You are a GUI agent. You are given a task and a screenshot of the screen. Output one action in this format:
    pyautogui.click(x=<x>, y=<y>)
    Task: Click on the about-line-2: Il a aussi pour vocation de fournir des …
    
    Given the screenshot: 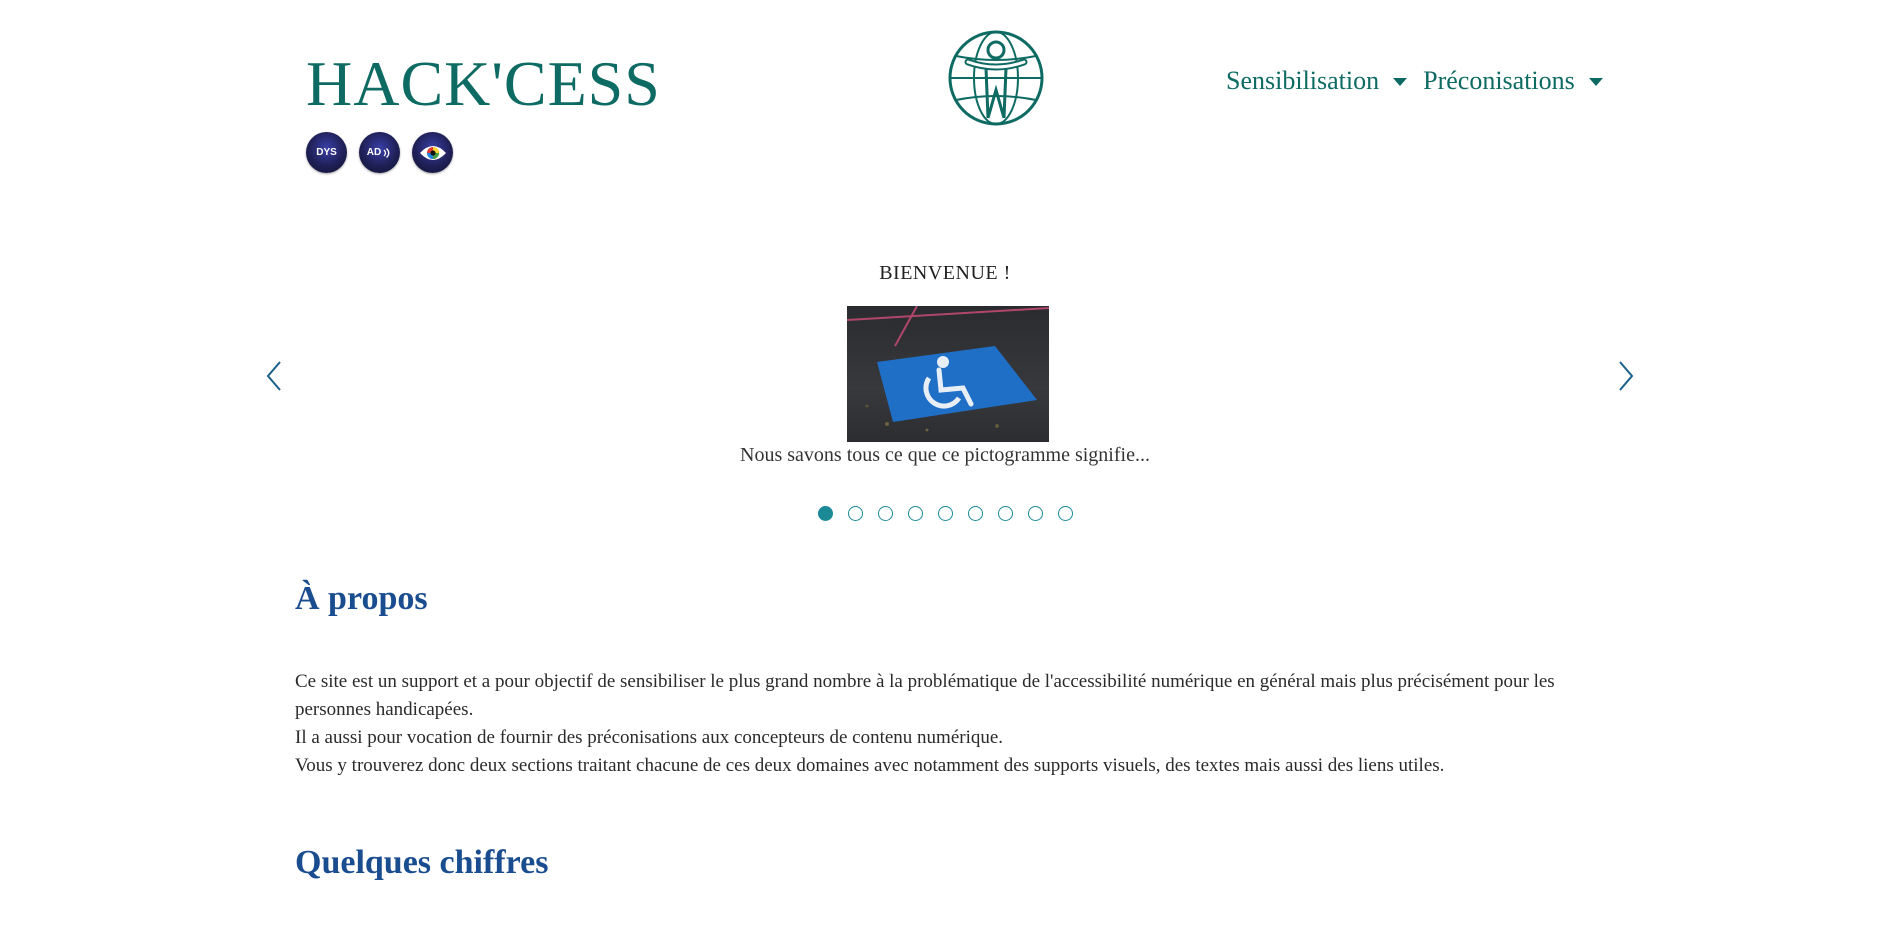 What is the action you would take?
    pyautogui.click(x=649, y=737)
    